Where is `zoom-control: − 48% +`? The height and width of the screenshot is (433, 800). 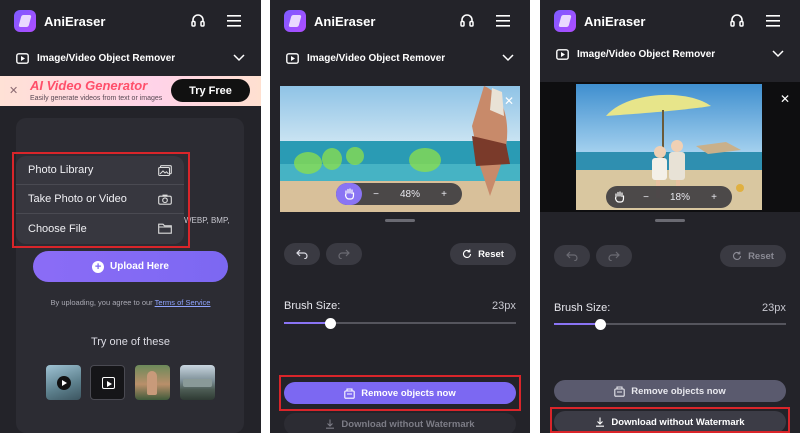
zoom-control: − 48% + is located at coordinates (399, 194).